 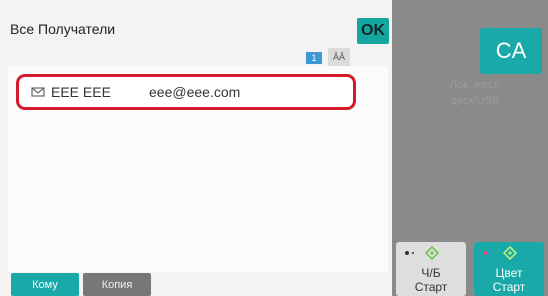 I want to click on recipient-name: EEE EEE, so click(x=81, y=92).